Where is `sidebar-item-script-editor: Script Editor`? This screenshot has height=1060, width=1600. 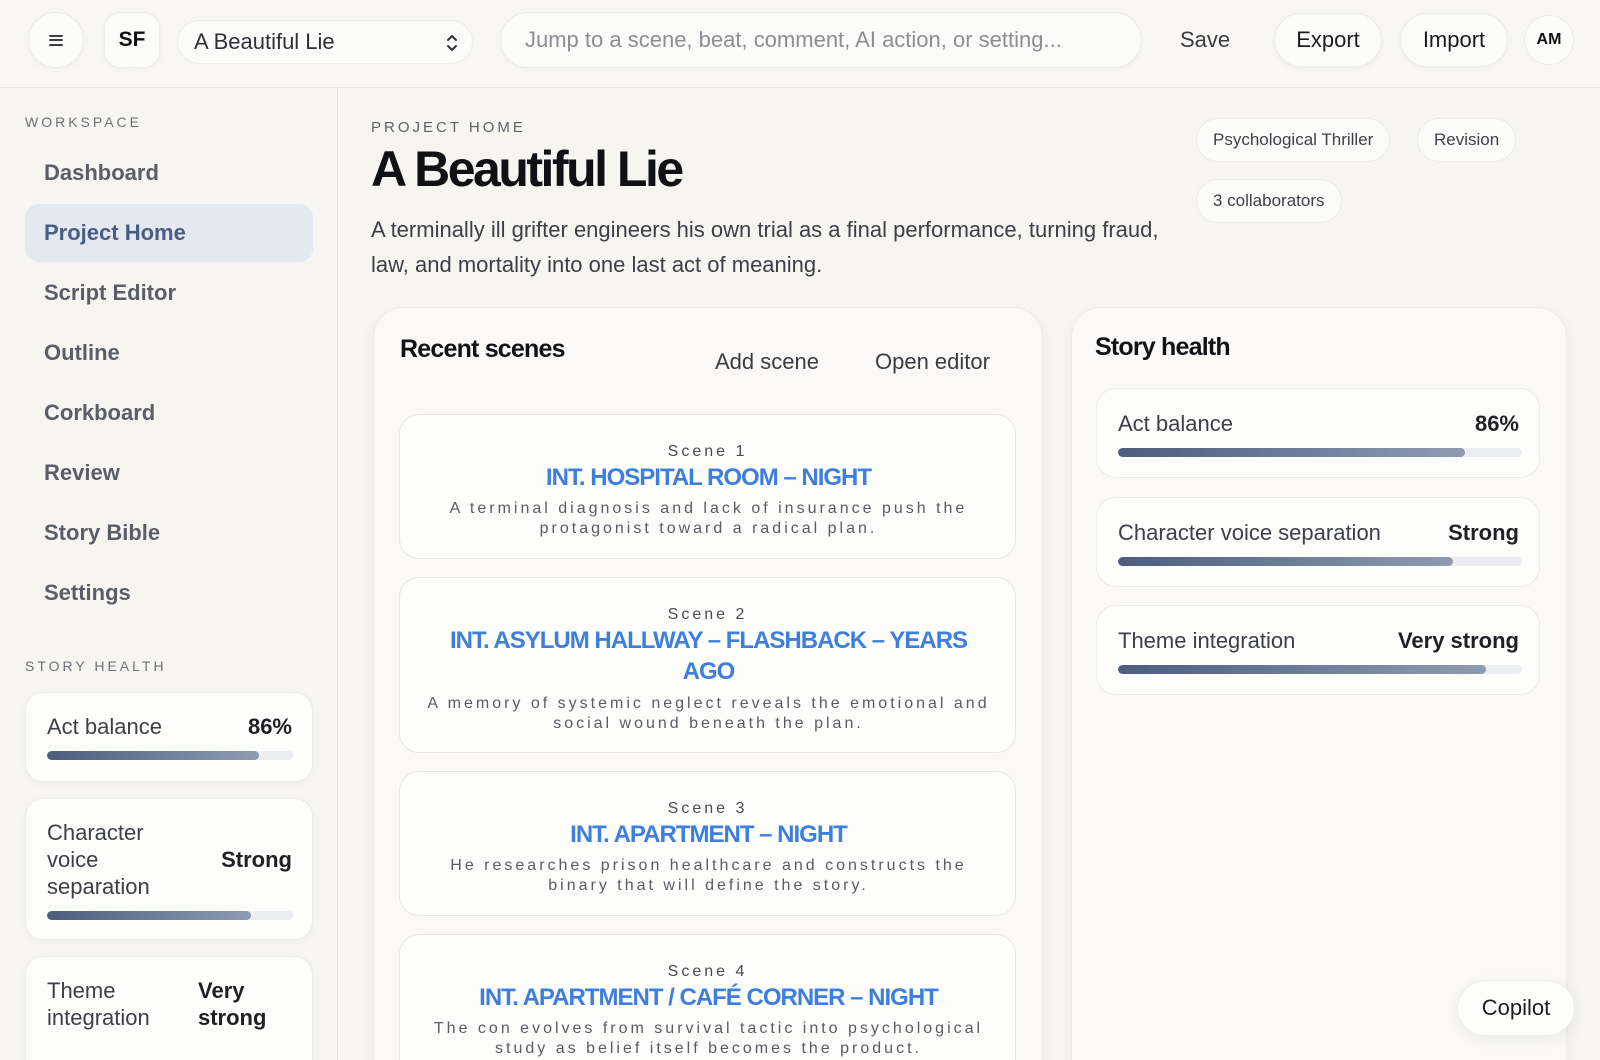
sidebar-item-script-editor: Script Editor is located at coordinates (169, 293).